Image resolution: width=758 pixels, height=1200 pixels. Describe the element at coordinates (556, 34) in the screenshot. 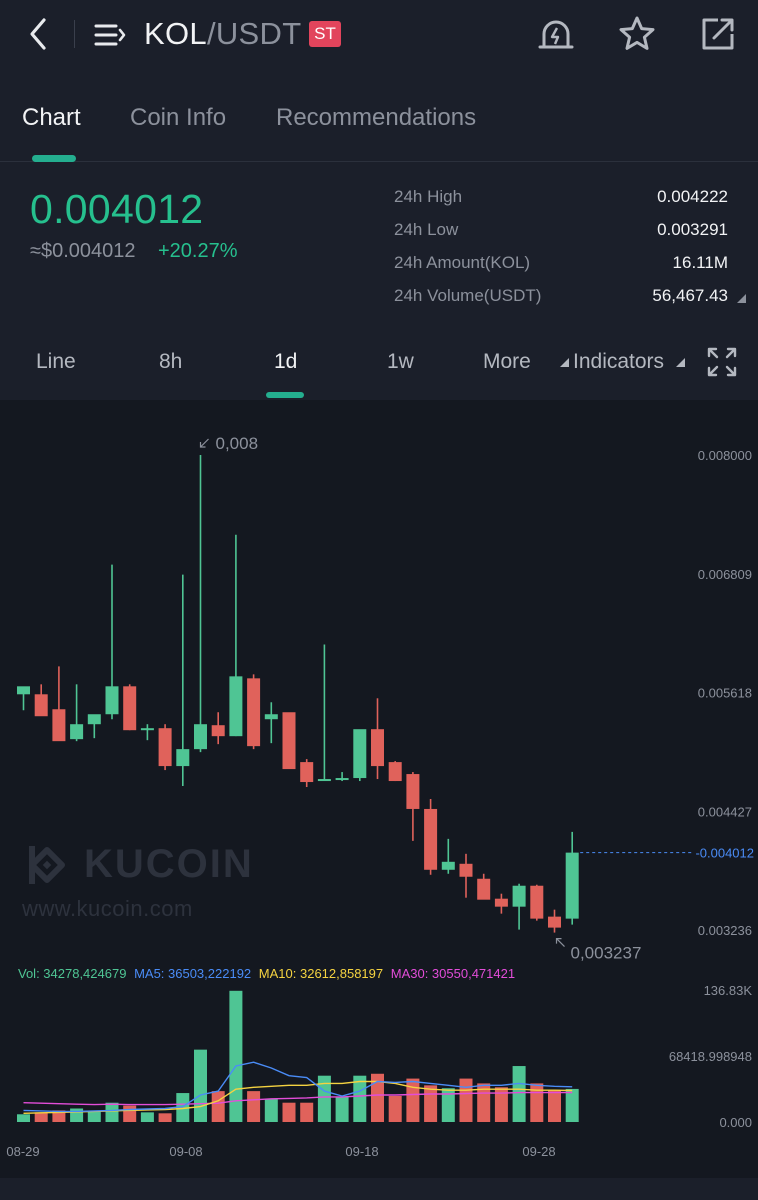

I see `price-alert-icon` at that location.